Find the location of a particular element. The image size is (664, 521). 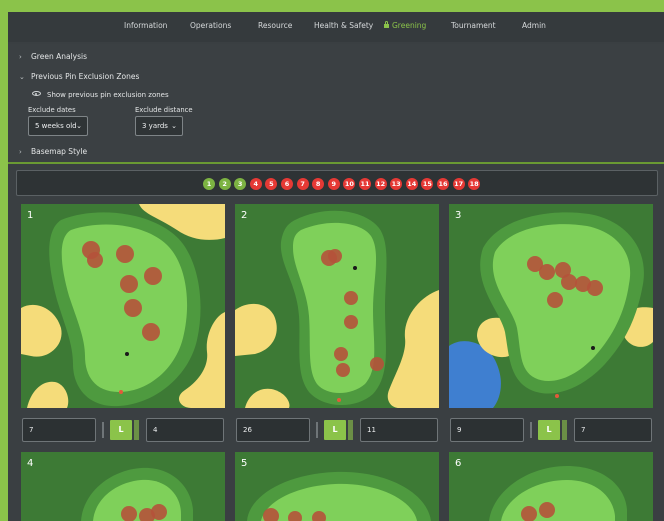

hole-card-6: 6 is located at coordinates (551, 486).